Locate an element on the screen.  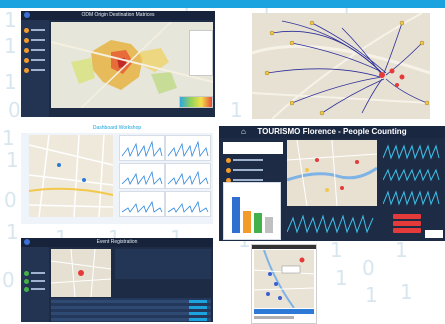
event-header: Event Registration is located at coordinates (117, 242).